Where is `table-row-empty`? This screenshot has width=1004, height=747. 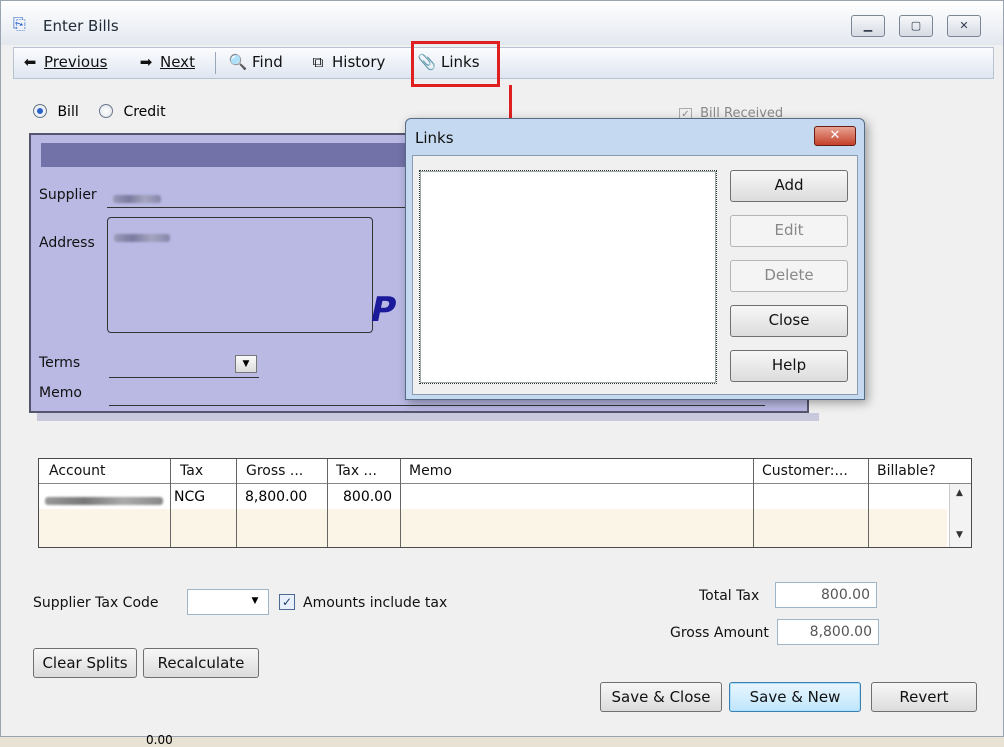
table-row-empty is located at coordinates (493, 528).